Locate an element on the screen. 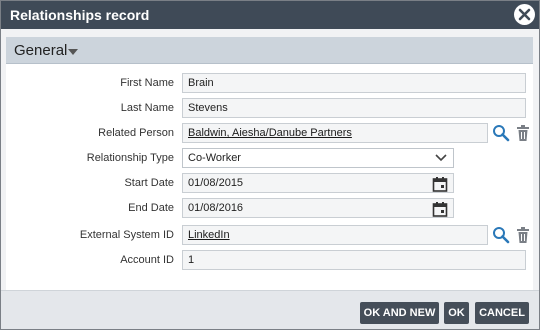 The width and height of the screenshot is (540, 330). first-name-label: First Name is located at coordinates (147, 83).